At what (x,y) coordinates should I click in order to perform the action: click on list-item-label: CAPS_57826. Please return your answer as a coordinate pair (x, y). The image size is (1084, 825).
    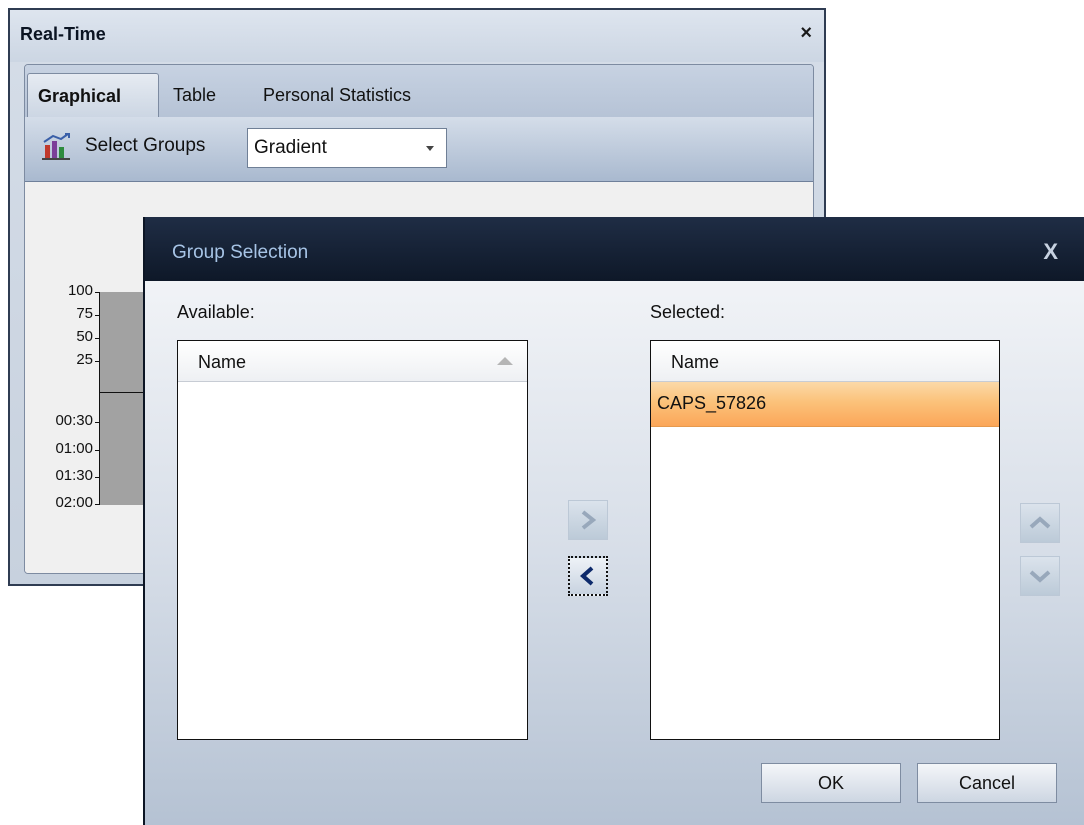
    Looking at the image, I should click on (712, 403).